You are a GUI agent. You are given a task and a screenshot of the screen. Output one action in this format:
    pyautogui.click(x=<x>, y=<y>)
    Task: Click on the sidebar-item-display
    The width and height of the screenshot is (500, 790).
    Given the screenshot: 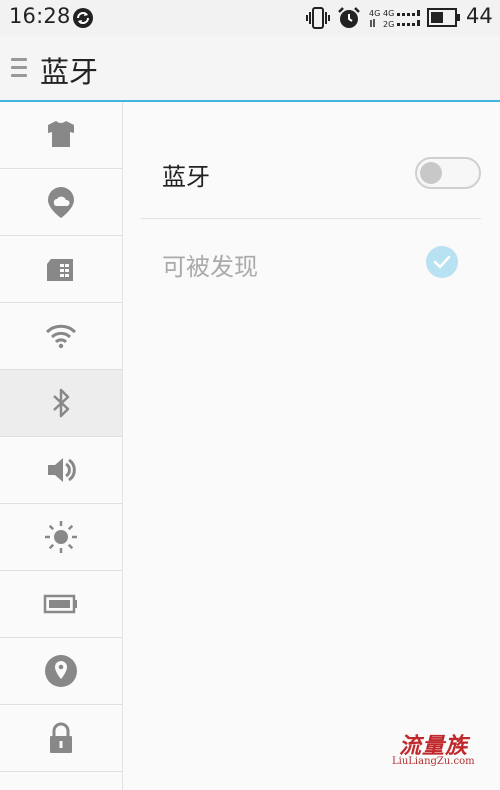 What is the action you would take?
    pyautogui.click(x=61, y=537)
    